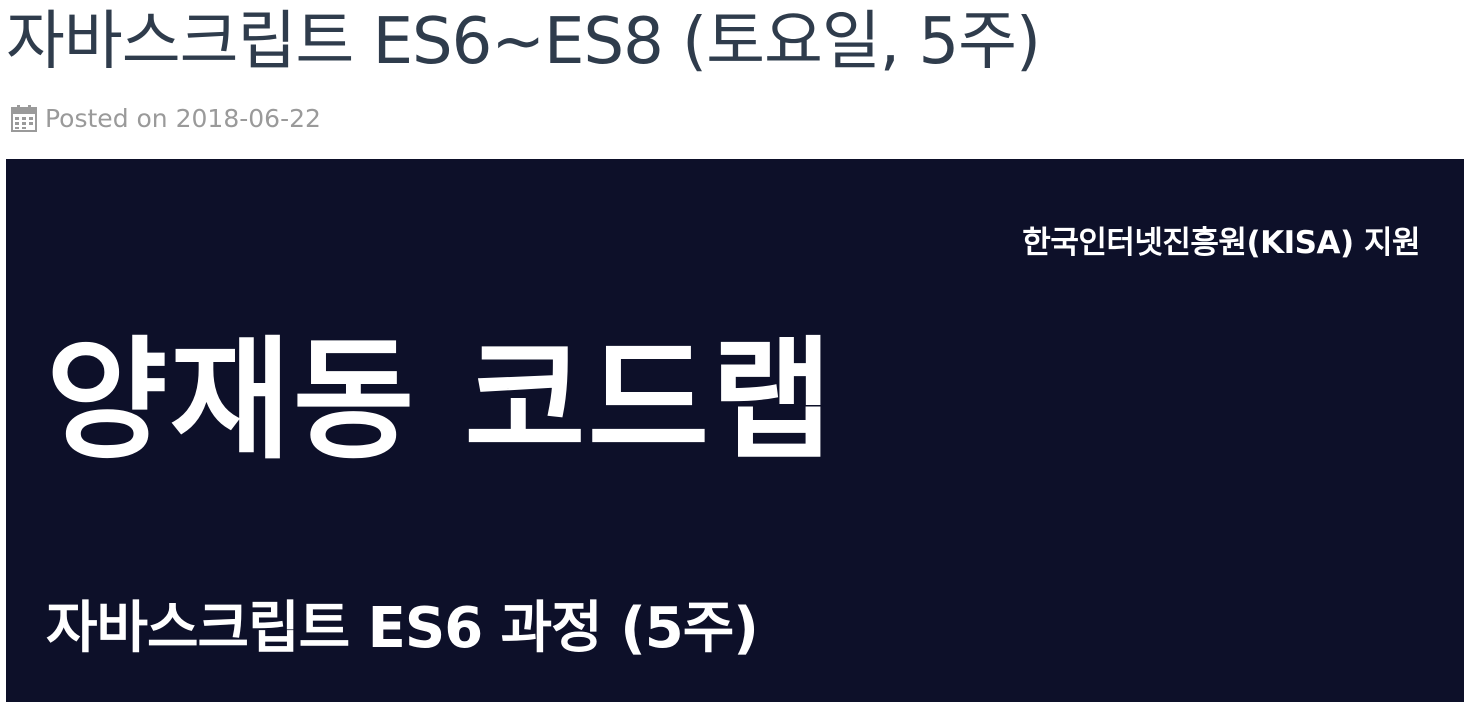 Image resolution: width=1464 pixels, height=702 pixels. What do you see at coordinates (440, 401) in the screenshot?
I see `banner-title: 양재동 코드랩` at bounding box center [440, 401].